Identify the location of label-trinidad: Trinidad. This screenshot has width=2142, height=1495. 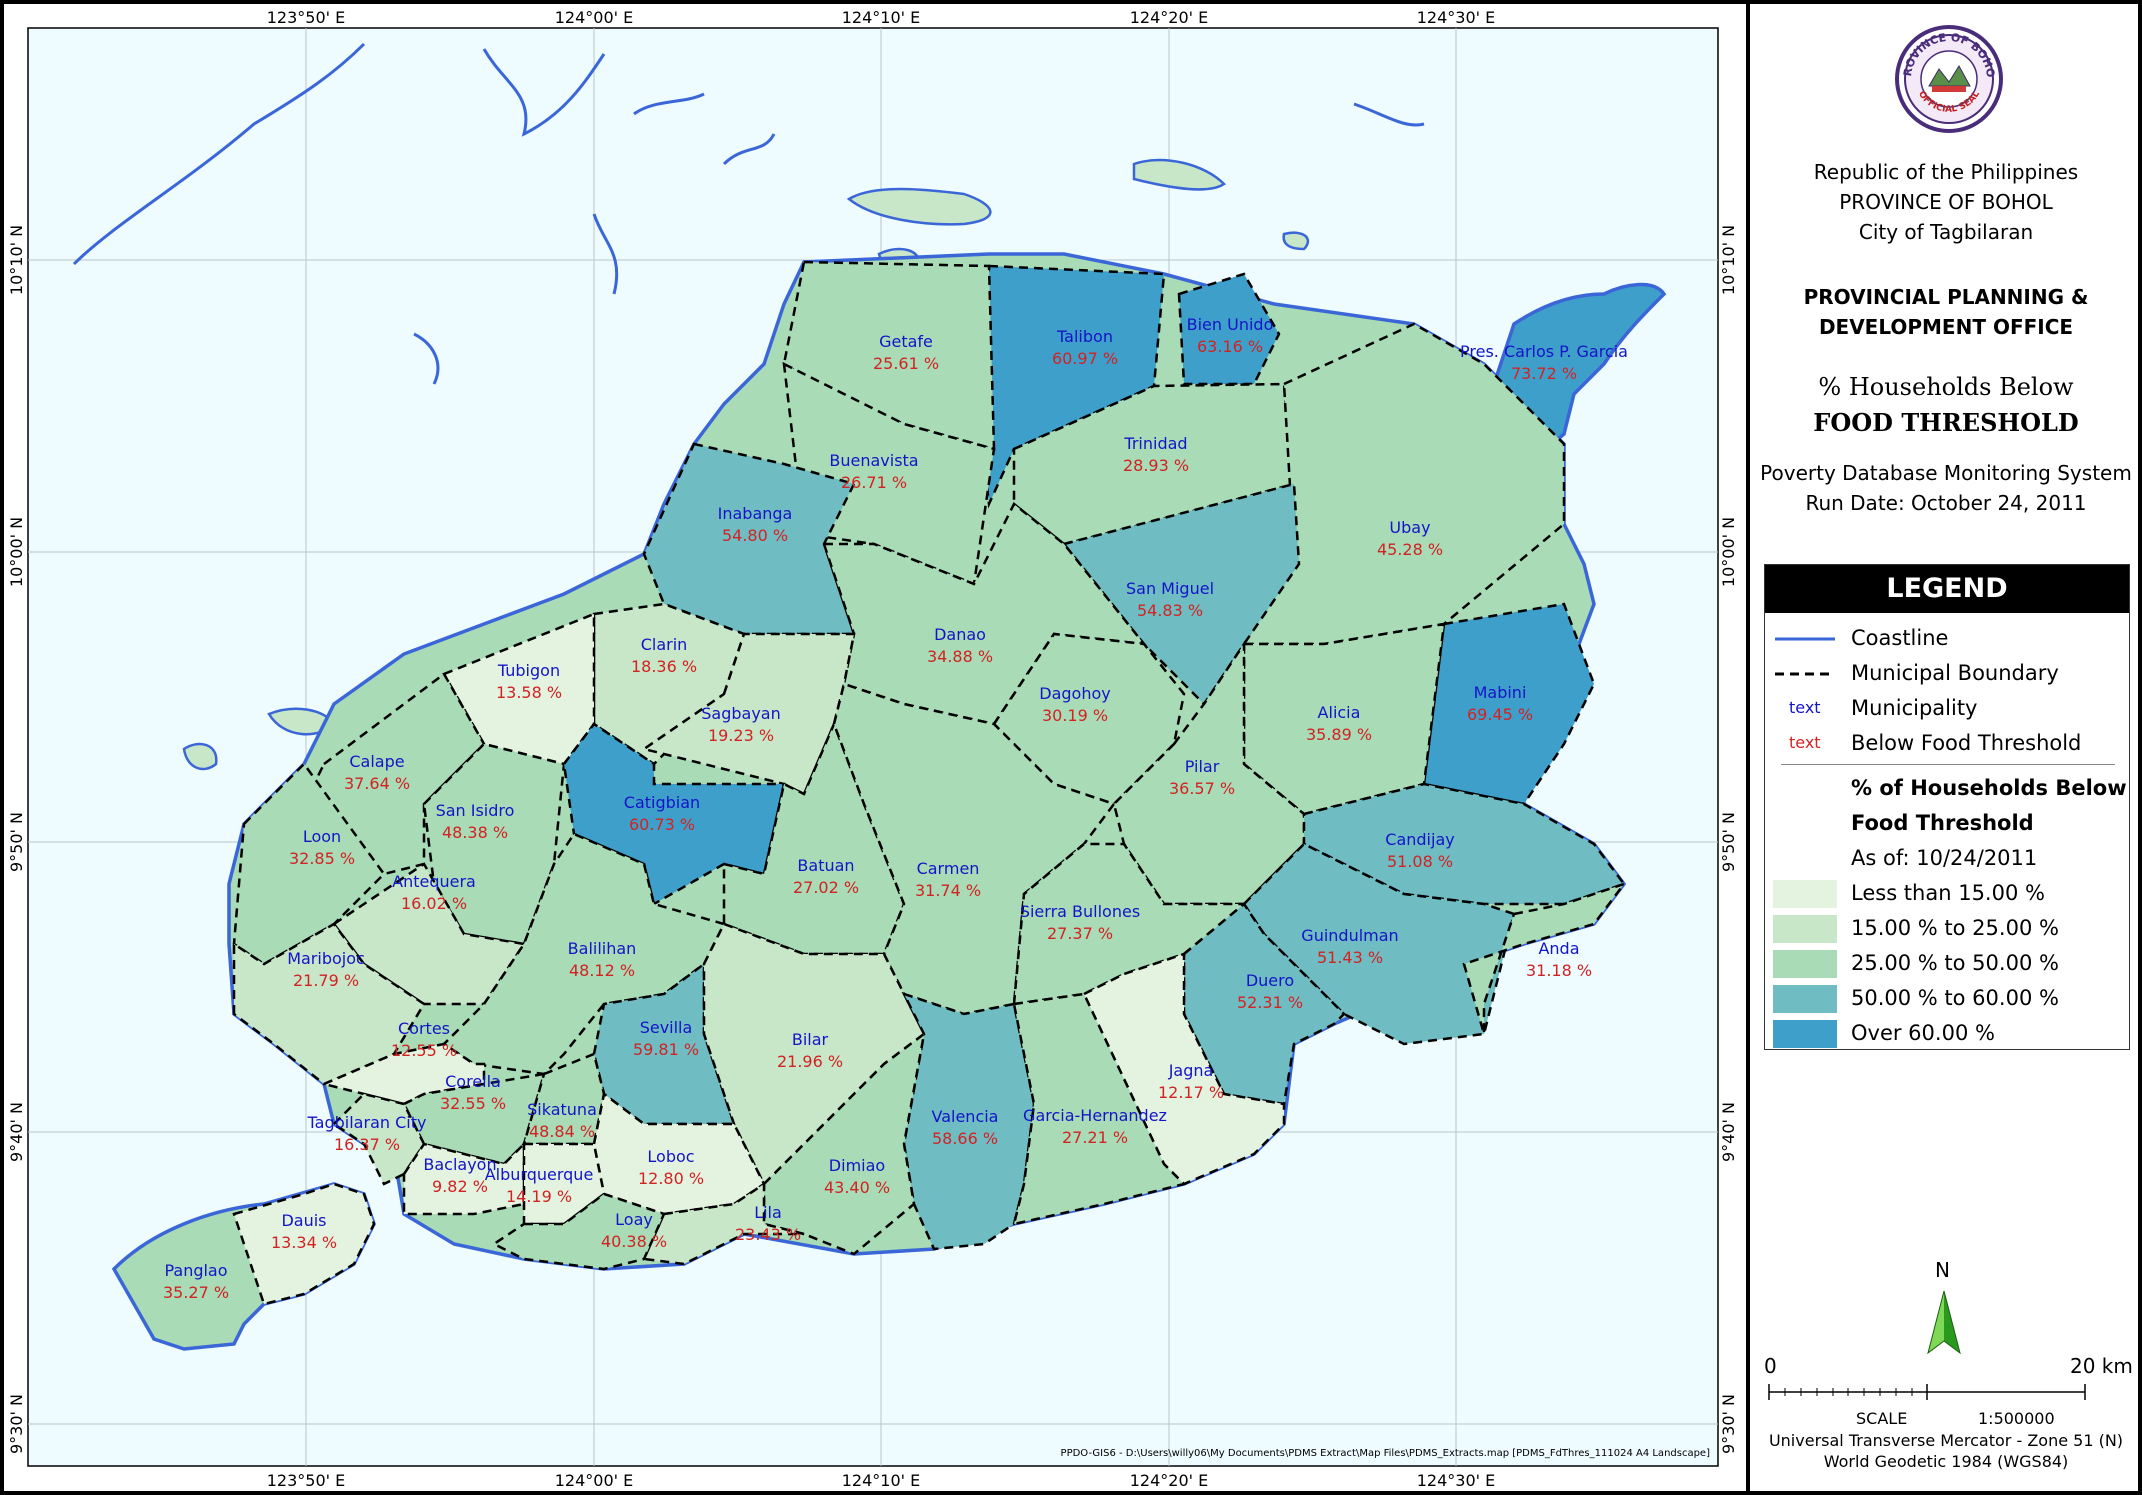
(1155, 443).